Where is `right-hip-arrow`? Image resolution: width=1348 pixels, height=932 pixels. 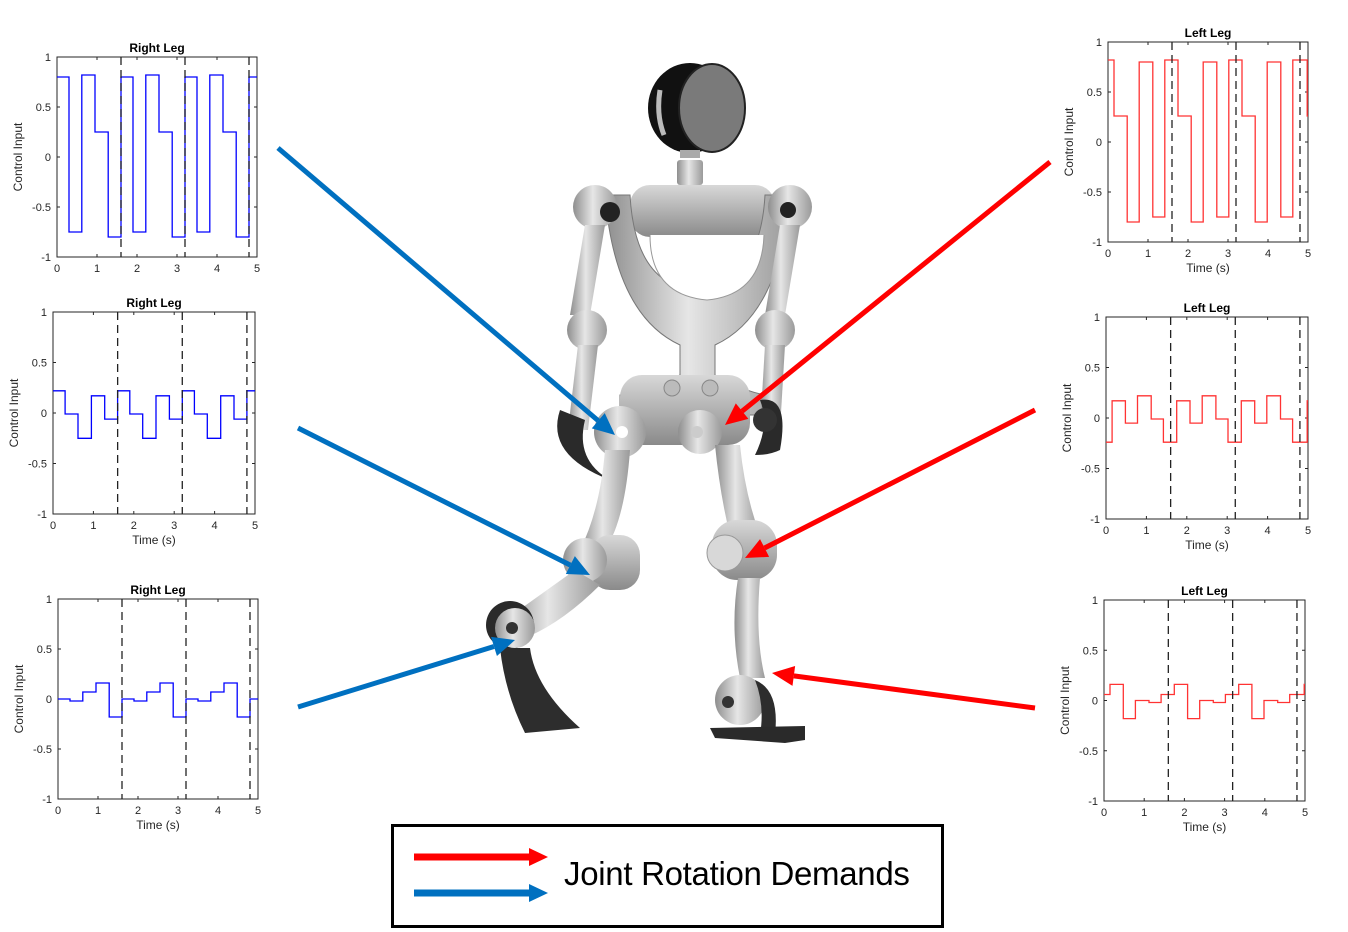
right-hip-arrow is located at coordinates (445, 290).